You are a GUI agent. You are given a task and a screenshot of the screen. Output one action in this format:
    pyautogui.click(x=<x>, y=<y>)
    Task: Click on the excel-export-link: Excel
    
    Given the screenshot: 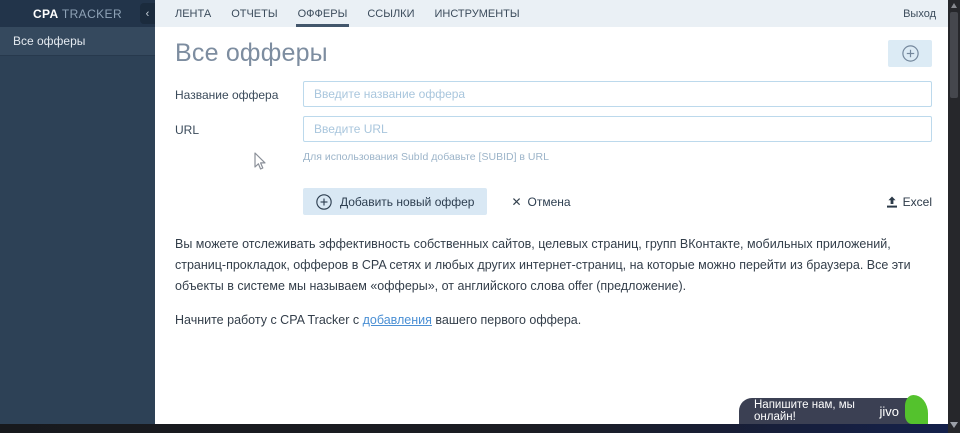 What is the action you would take?
    pyautogui.click(x=909, y=202)
    